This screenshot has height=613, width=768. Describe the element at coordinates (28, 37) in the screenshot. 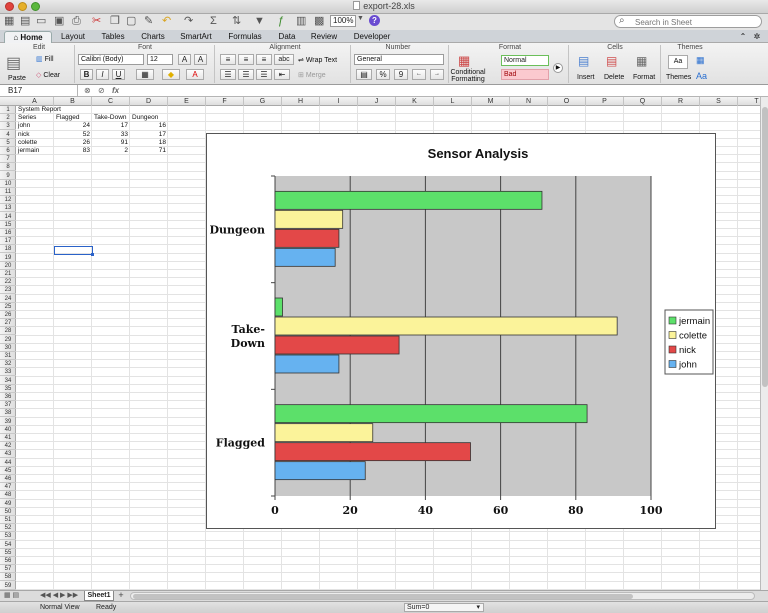

I see `tab-home: ⌂ Home` at that location.